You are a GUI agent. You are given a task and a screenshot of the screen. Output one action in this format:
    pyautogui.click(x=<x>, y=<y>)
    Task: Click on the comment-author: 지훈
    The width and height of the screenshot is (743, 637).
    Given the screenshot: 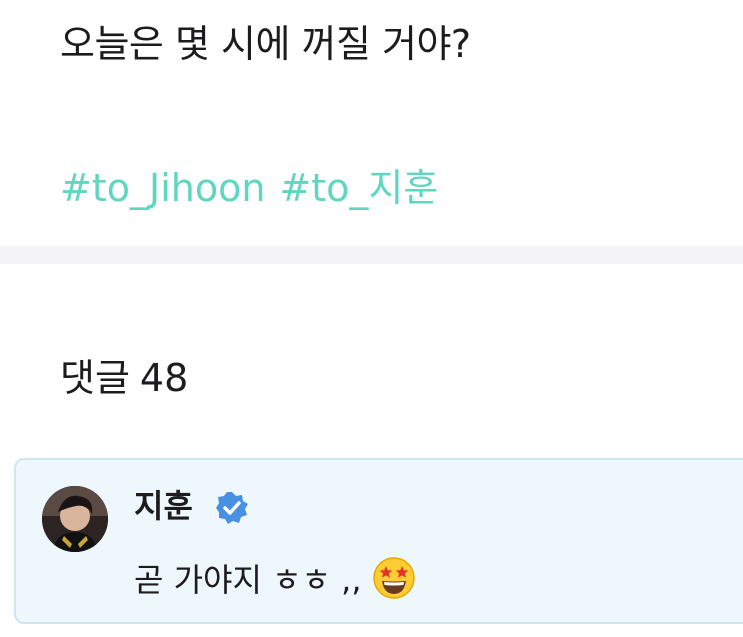 What is the action you would take?
    pyautogui.click(x=163, y=506)
    